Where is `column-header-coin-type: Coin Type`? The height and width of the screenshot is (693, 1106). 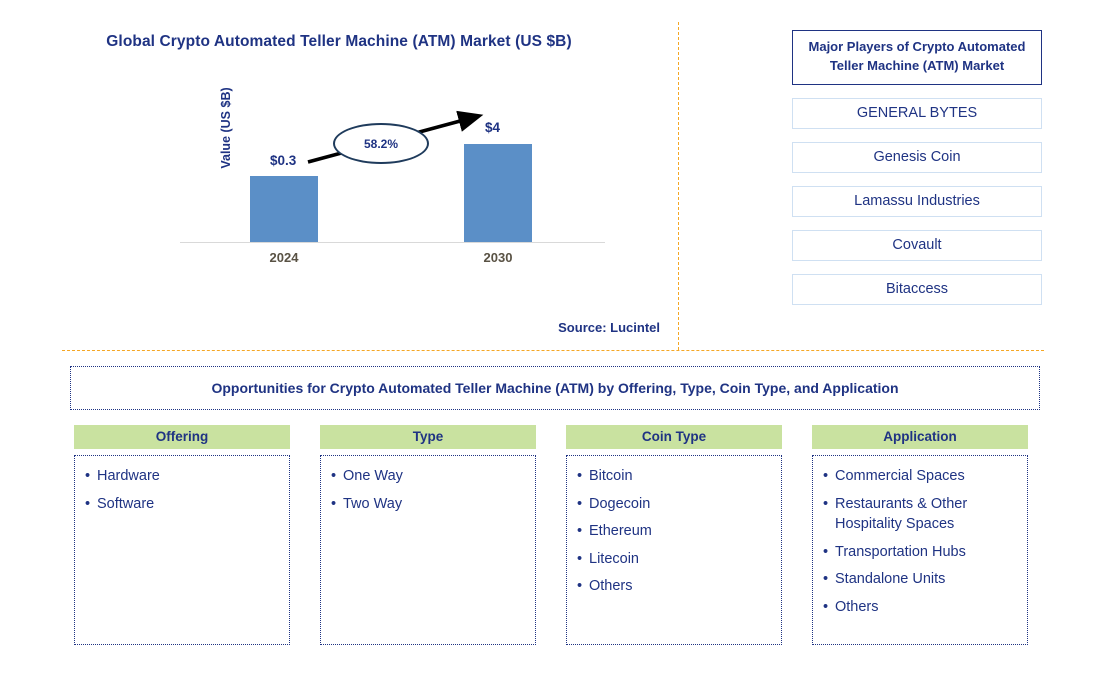
column-header-coin-type: Coin Type is located at coordinates (674, 437).